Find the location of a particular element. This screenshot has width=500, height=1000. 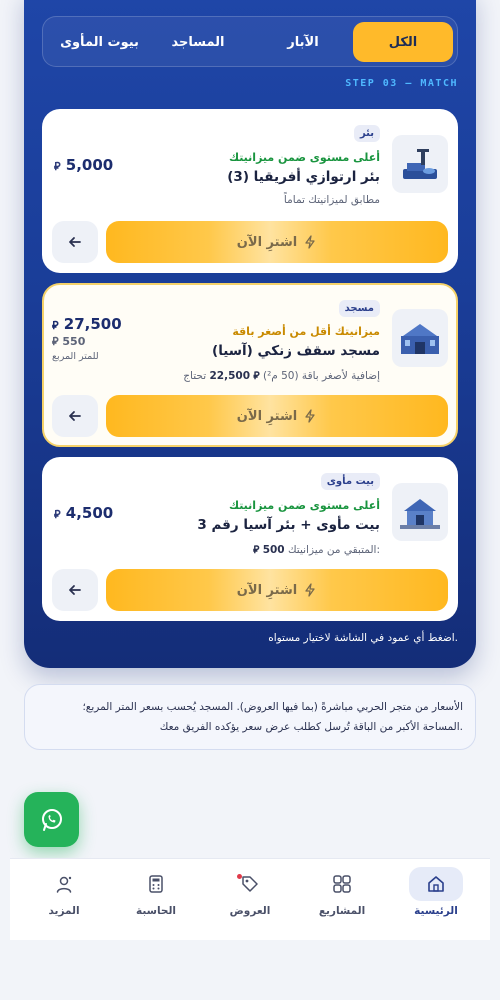

notification-dot is located at coordinates (239, 876).